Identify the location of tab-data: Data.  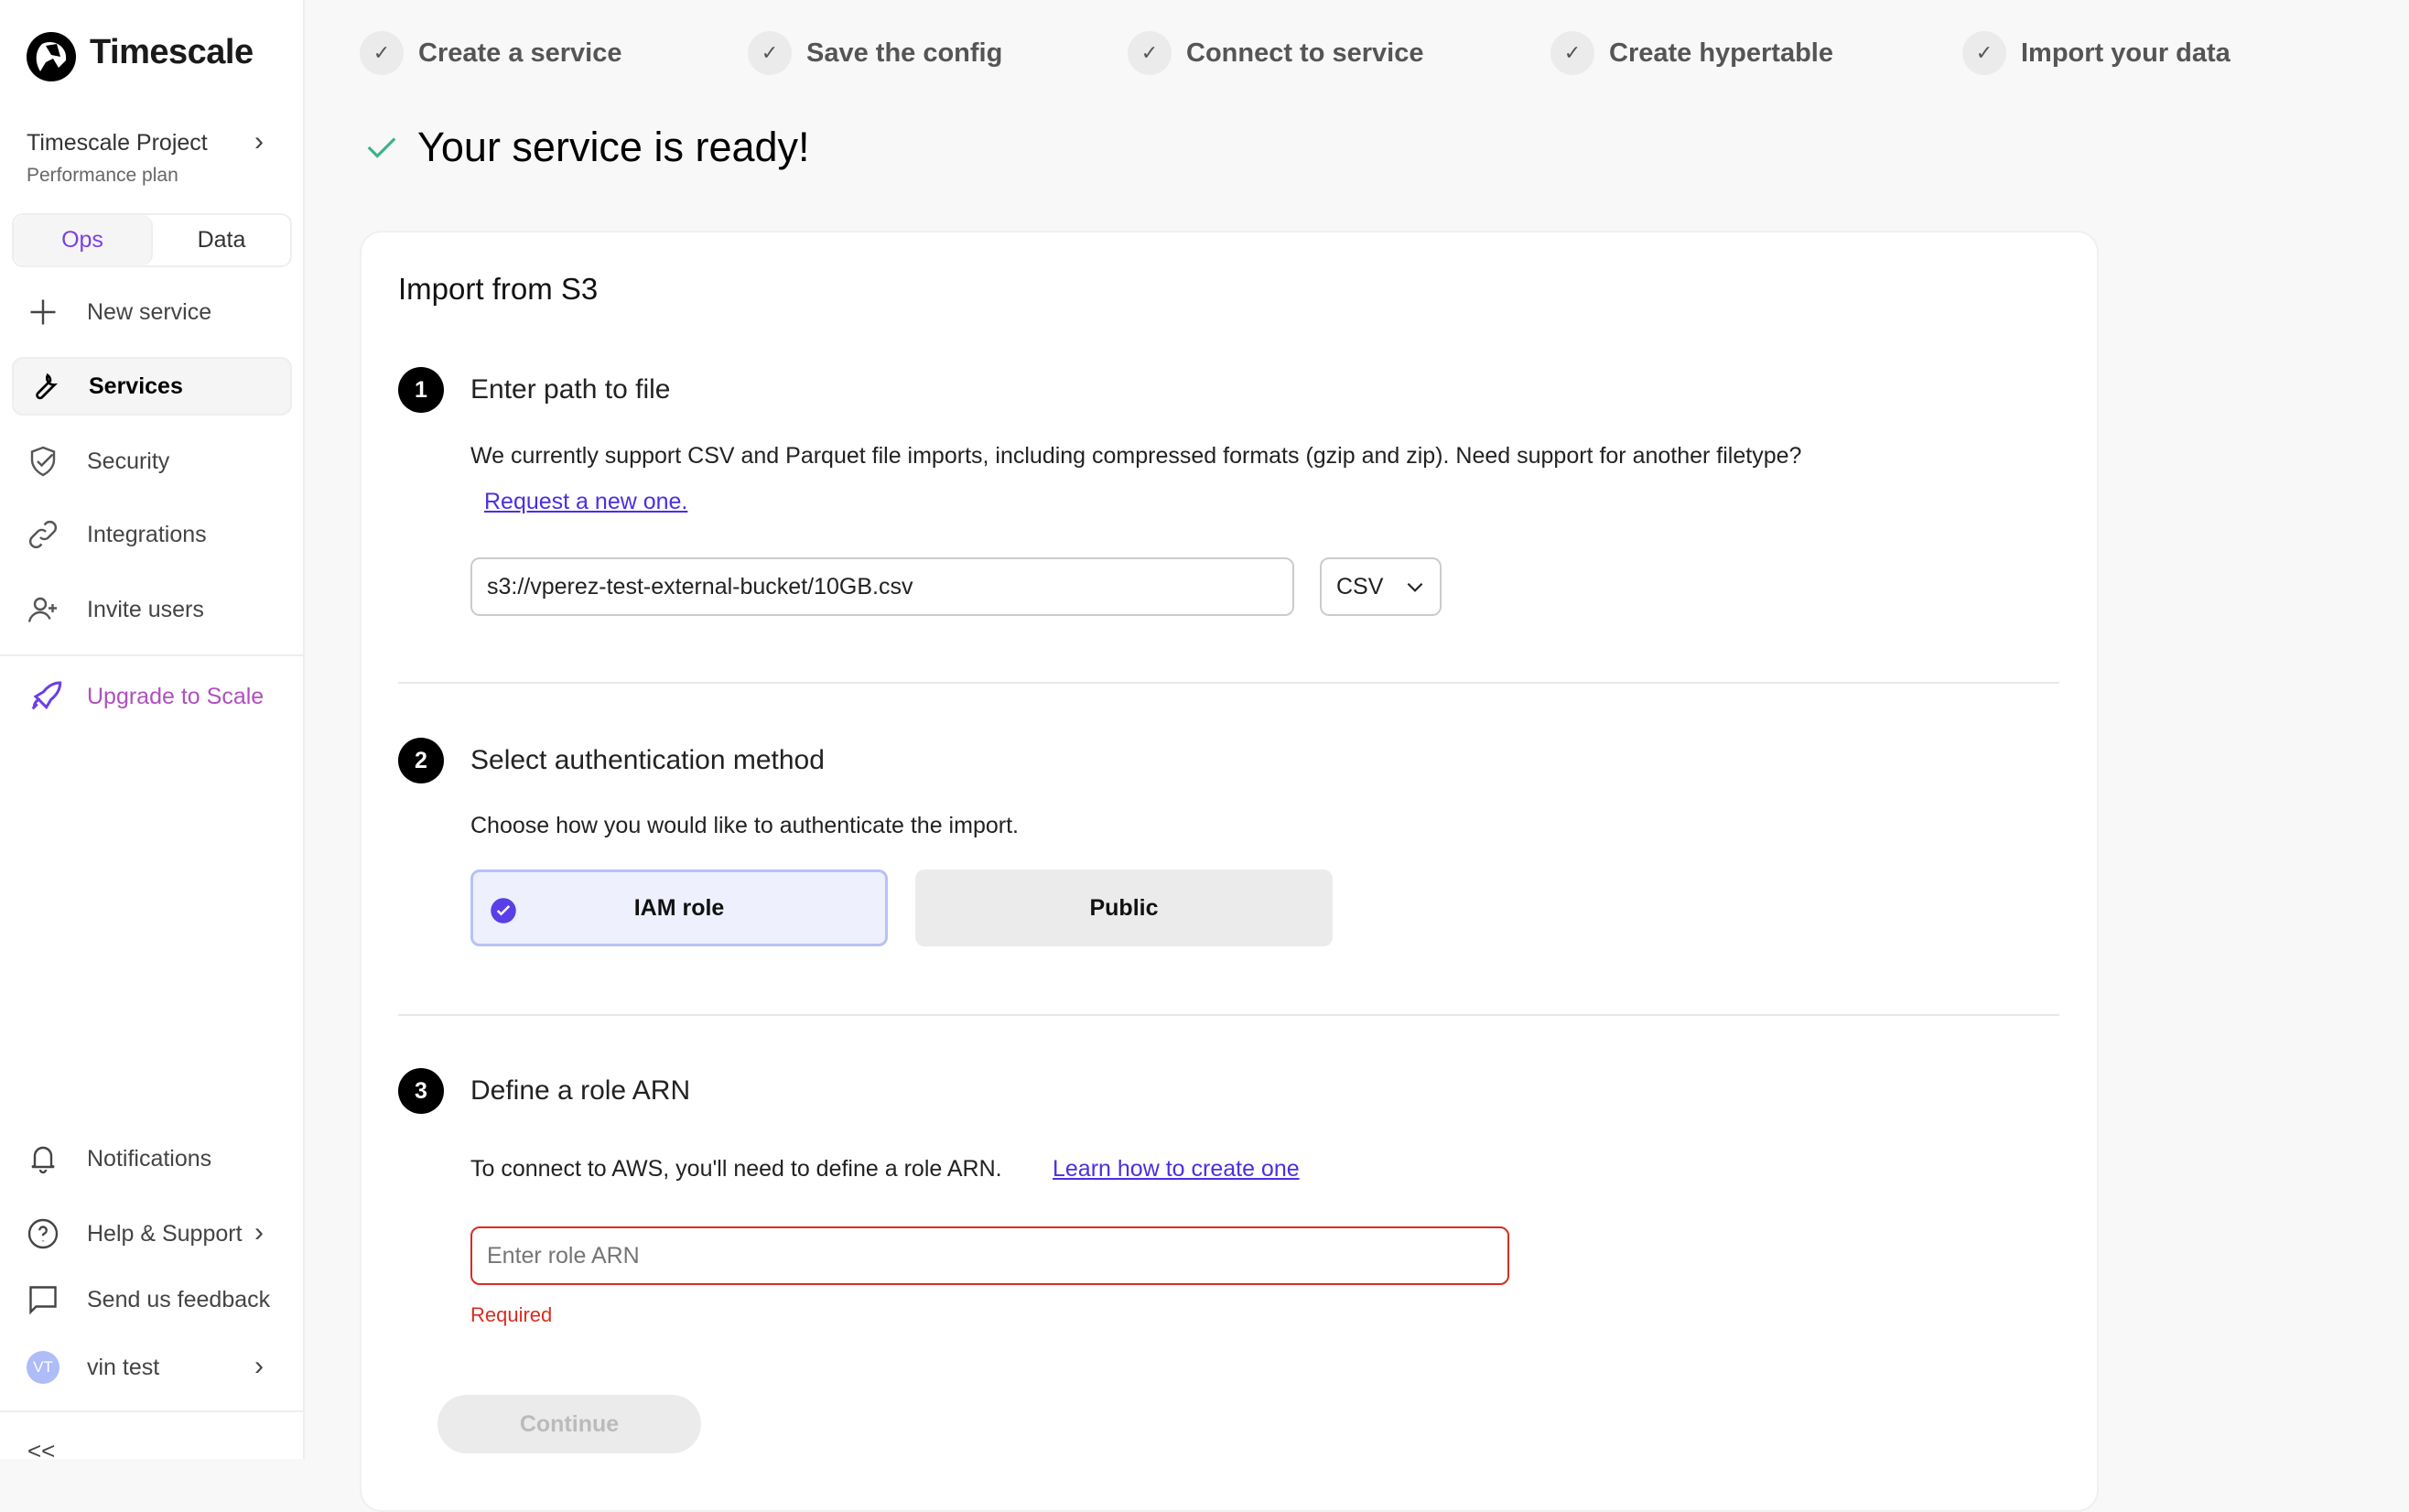
(221, 240).